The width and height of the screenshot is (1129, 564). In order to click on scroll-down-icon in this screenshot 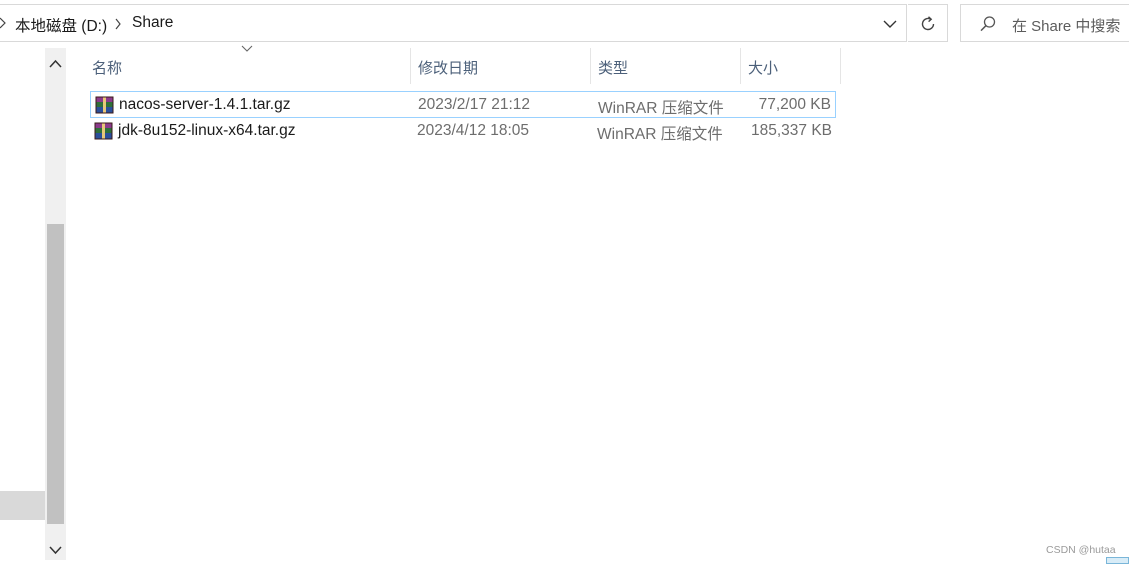, I will do `click(55, 550)`.